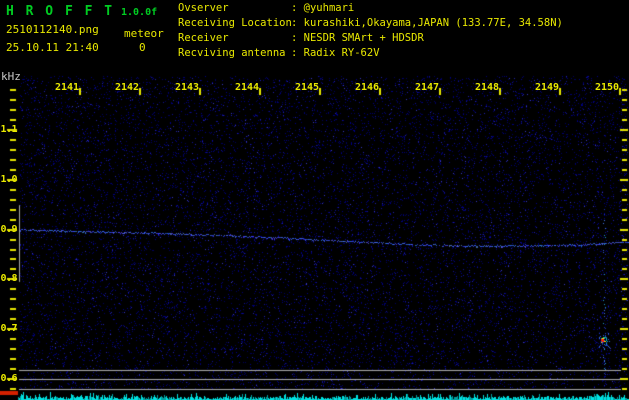  I want to click on time-tick-label: 2148, so click(487, 87).